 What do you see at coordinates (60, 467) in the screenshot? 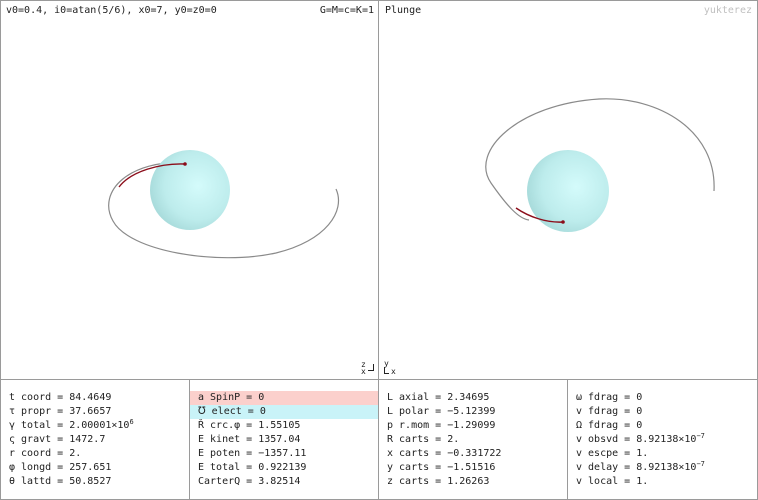
I see `readout-row: φ longd = 257.651` at bounding box center [60, 467].